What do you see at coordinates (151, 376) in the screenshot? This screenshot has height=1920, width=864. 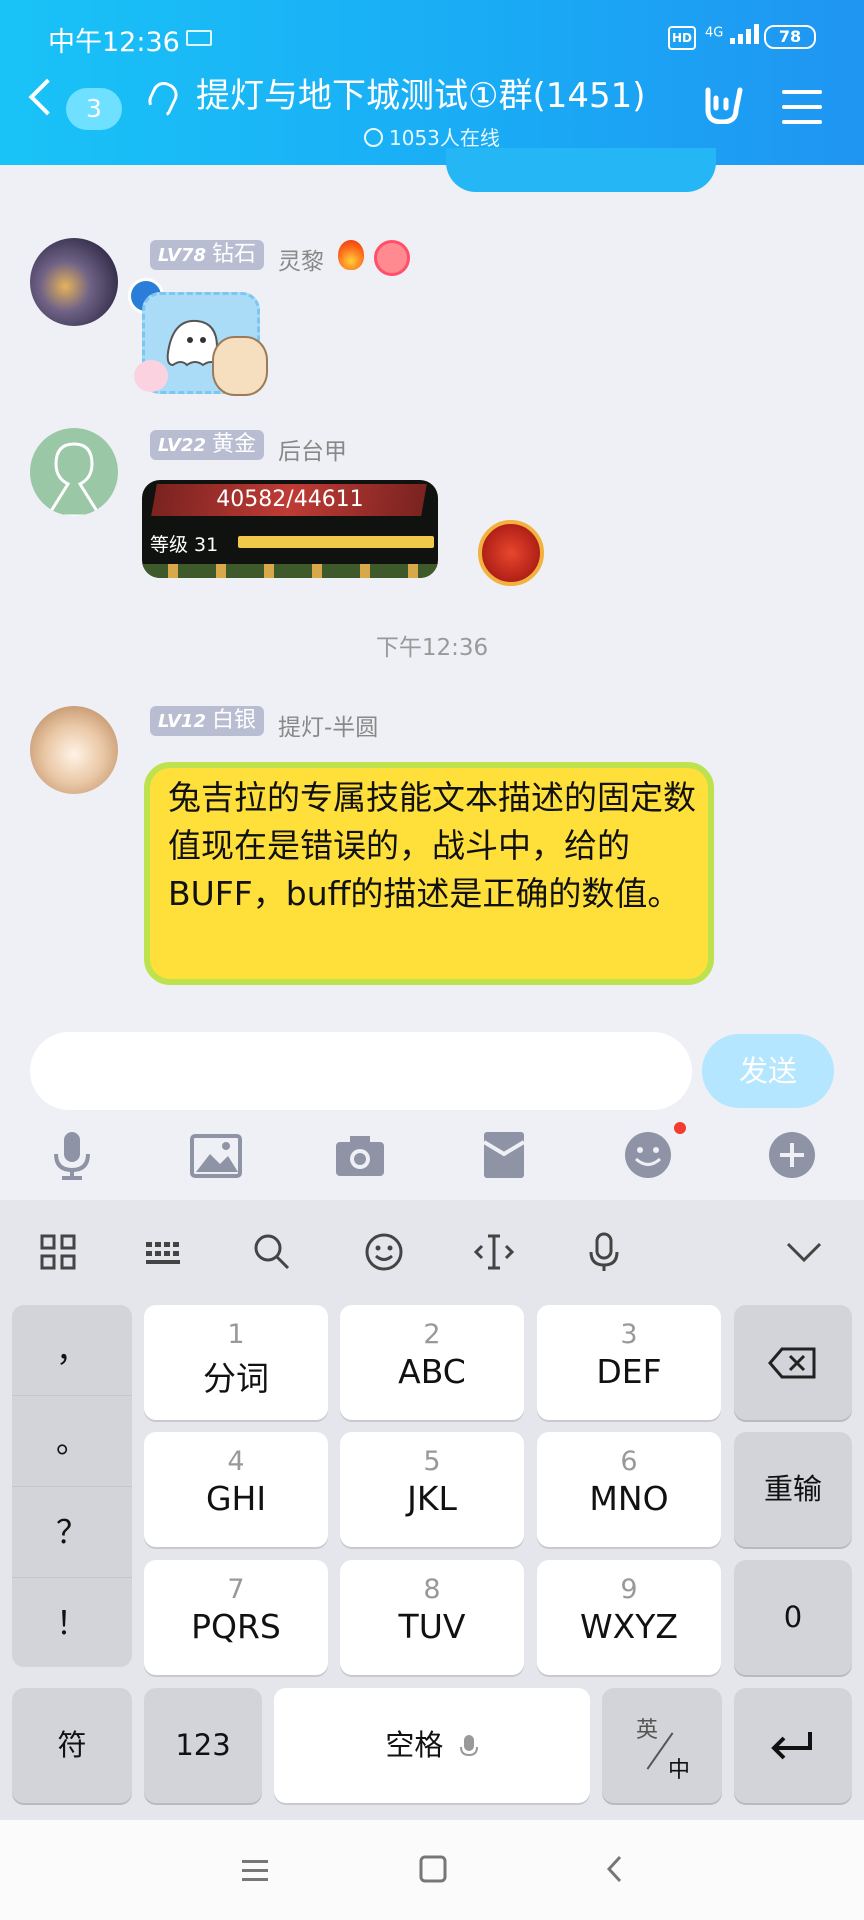 I see `anchor-icon` at bounding box center [151, 376].